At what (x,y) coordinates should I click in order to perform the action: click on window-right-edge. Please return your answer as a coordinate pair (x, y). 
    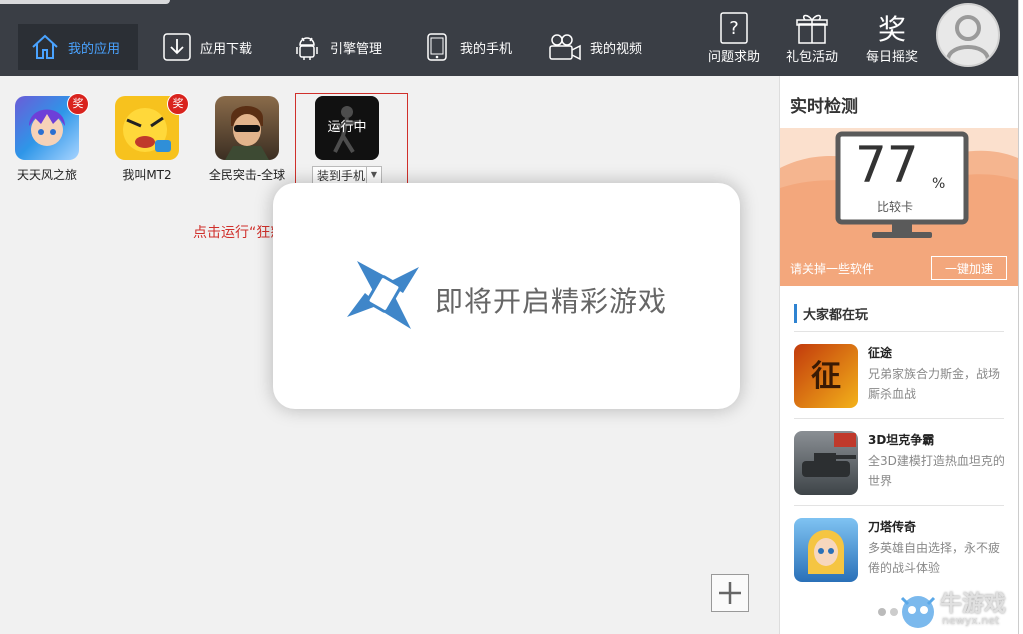
    Looking at the image, I should click on (1020, 317).